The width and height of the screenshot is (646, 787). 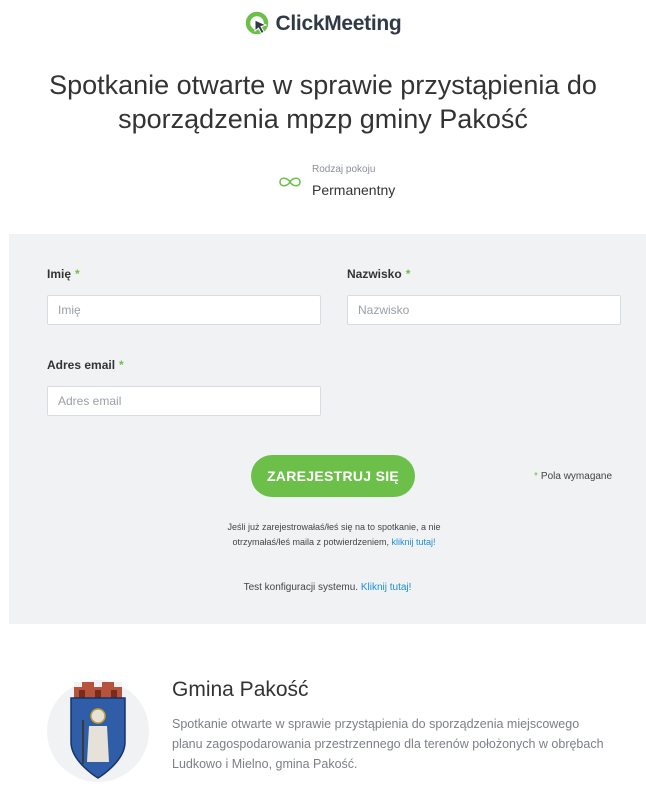 What do you see at coordinates (354, 190) in the screenshot?
I see `room-type-value: Permanentny` at bounding box center [354, 190].